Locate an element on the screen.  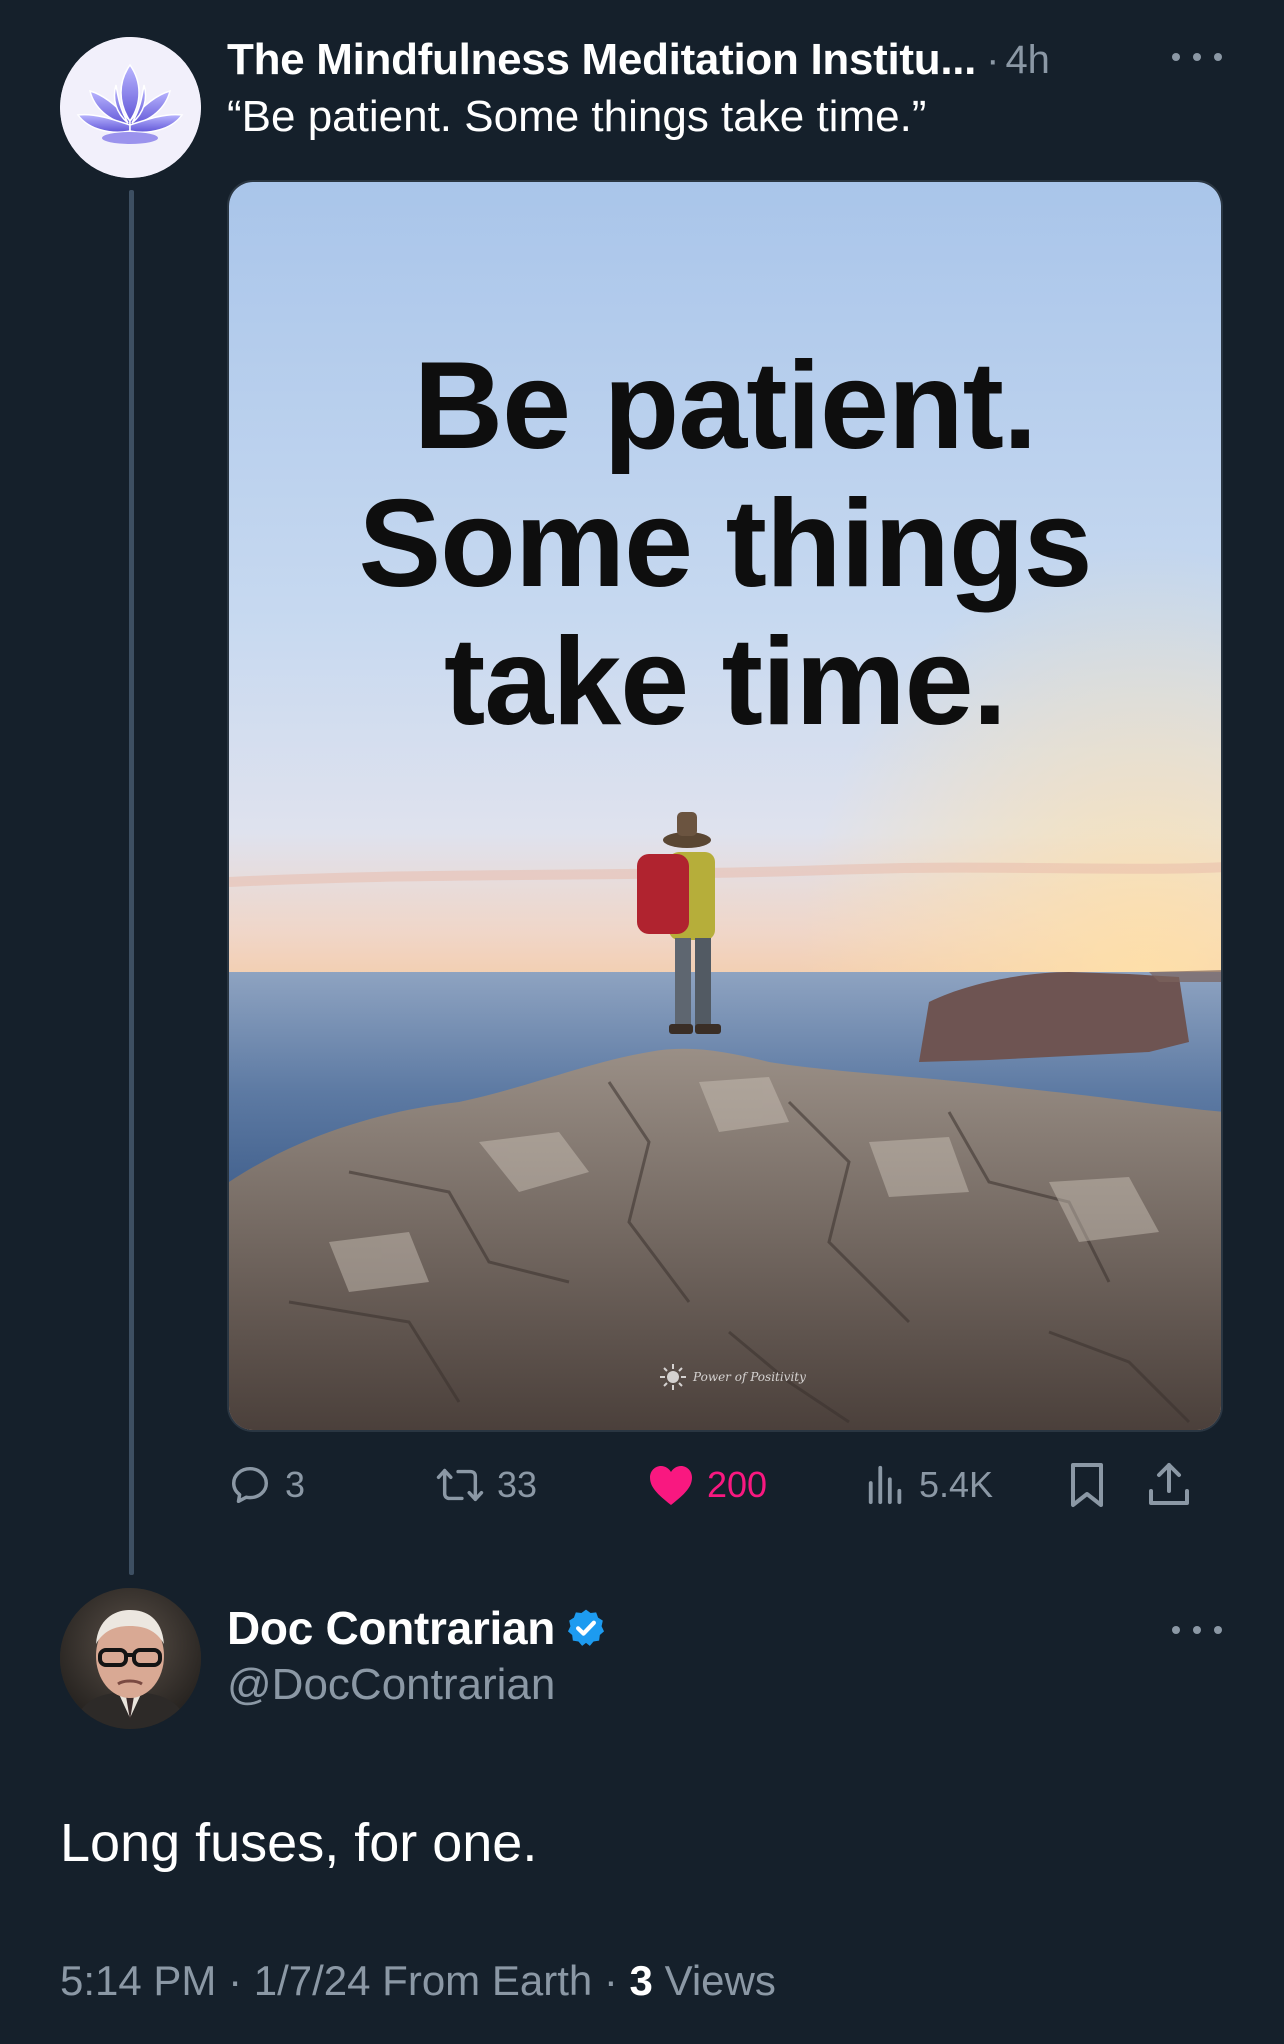
tweet-action-bar: 3 33 200 5.4K is located at coordinates (727, 1485).